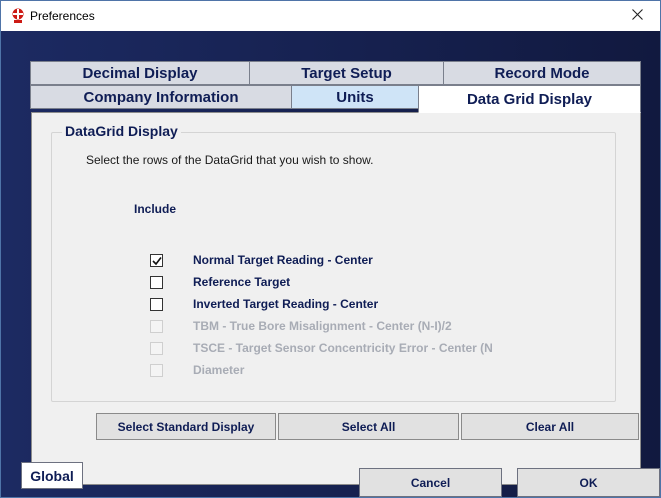  What do you see at coordinates (588, 482) in the screenshot?
I see `ok-button: OK` at bounding box center [588, 482].